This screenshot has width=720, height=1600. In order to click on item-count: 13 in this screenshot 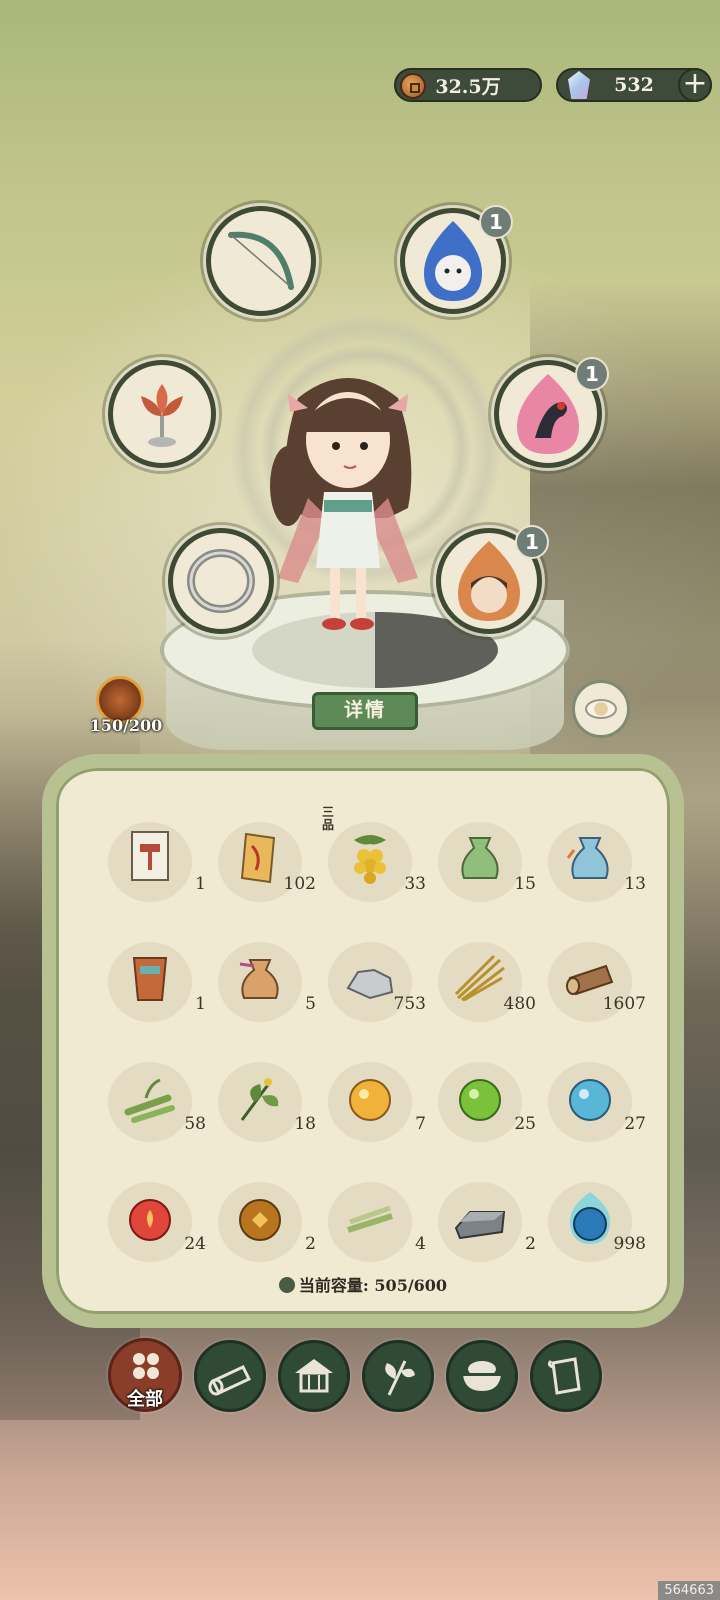, I will do `click(635, 884)`.